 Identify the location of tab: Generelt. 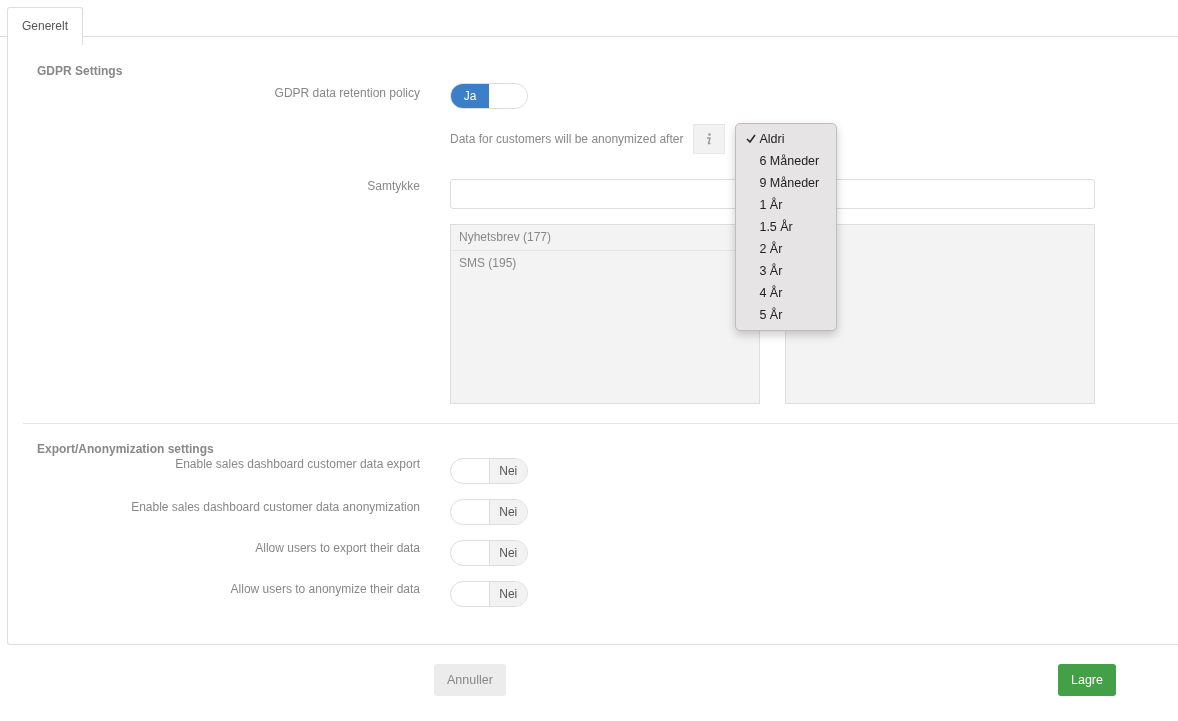
(45, 26).